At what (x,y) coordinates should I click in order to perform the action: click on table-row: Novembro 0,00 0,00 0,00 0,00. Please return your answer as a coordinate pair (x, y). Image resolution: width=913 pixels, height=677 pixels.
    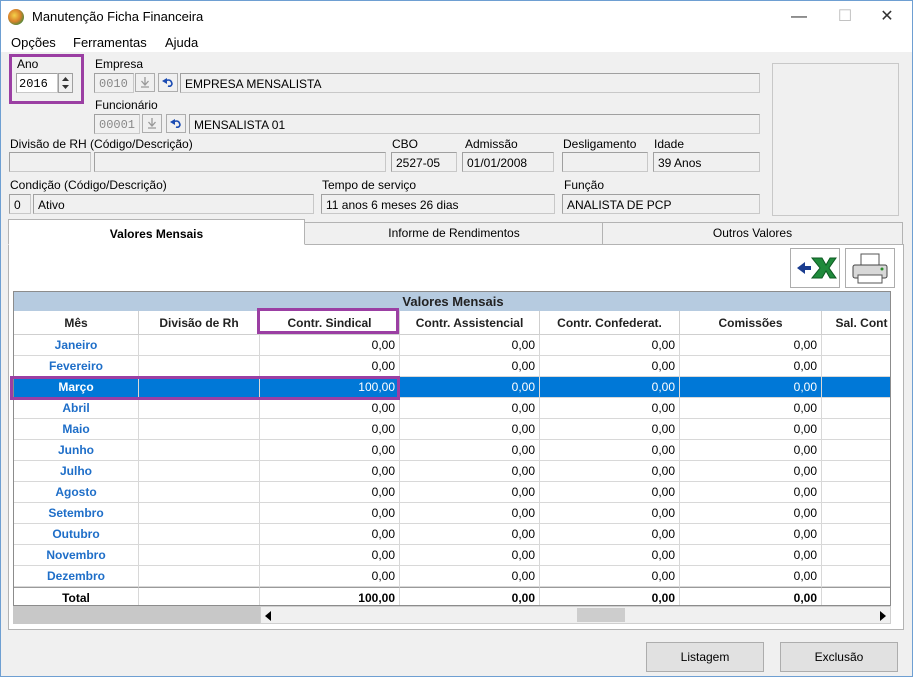
    Looking at the image, I should click on (452, 555).